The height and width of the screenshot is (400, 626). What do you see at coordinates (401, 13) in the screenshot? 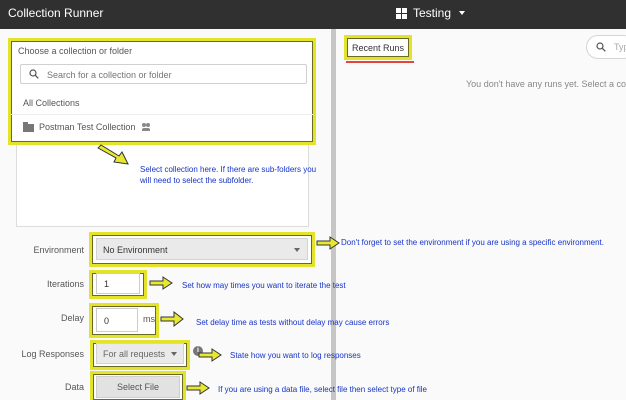
I see `grid-icon` at bounding box center [401, 13].